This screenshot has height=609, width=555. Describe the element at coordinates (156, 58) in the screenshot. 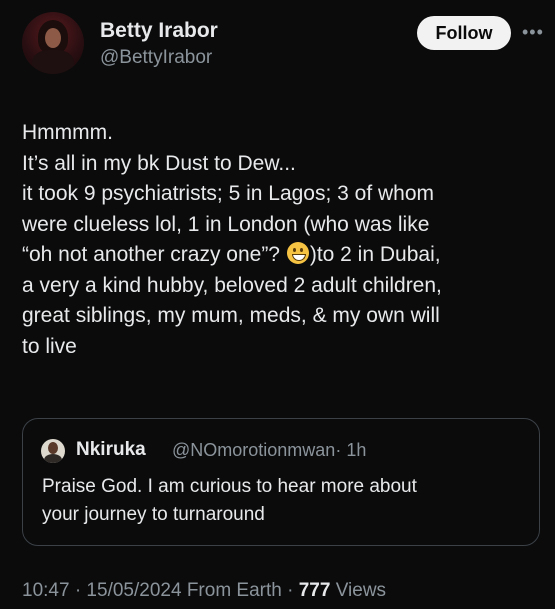

I see `author-handle: @BettyIrabor` at that location.